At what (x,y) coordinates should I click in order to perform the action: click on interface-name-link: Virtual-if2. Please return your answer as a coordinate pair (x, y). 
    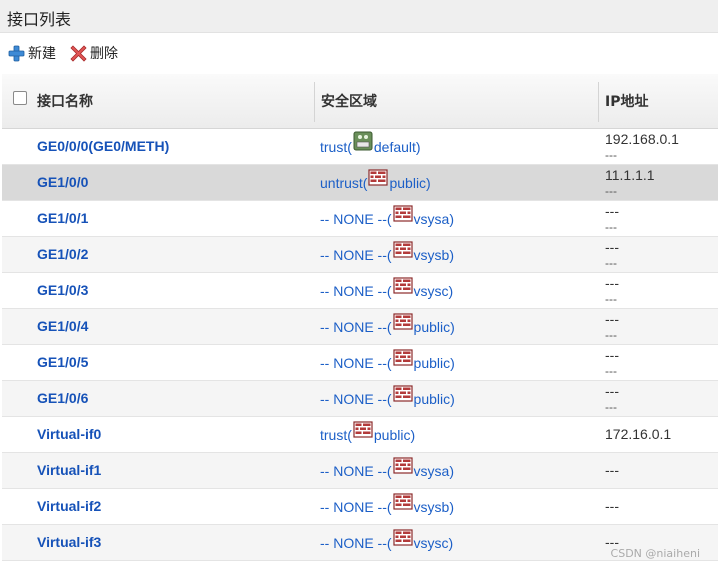
    Looking at the image, I should click on (69, 506).